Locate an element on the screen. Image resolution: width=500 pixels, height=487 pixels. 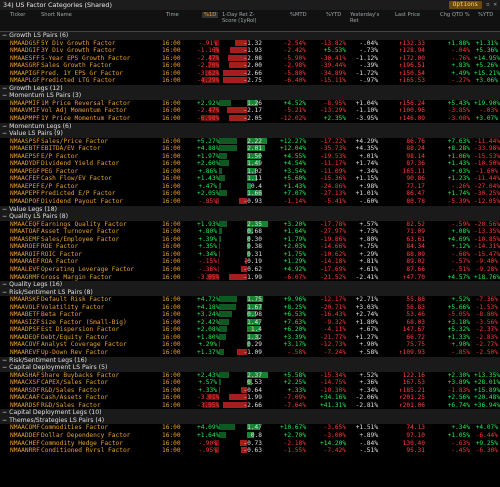
day-change-cell: +2.92% is located at coordinates (208, 103).